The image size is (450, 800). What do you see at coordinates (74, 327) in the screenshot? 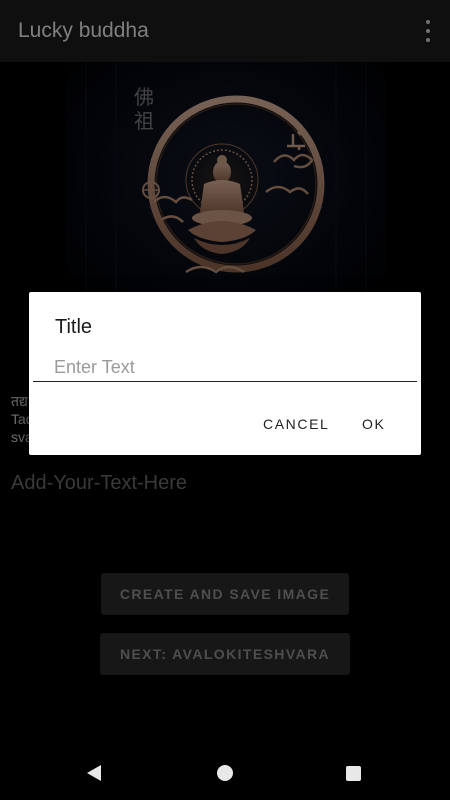
I see `dialog-title: Title` at bounding box center [74, 327].